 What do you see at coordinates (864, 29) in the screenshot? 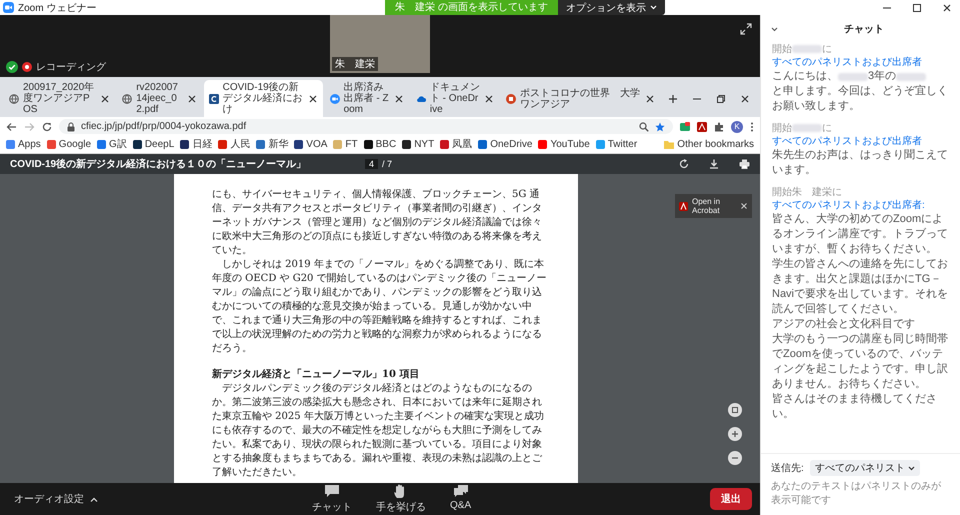
I see `panel-title: チャット` at bounding box center [864, 29].